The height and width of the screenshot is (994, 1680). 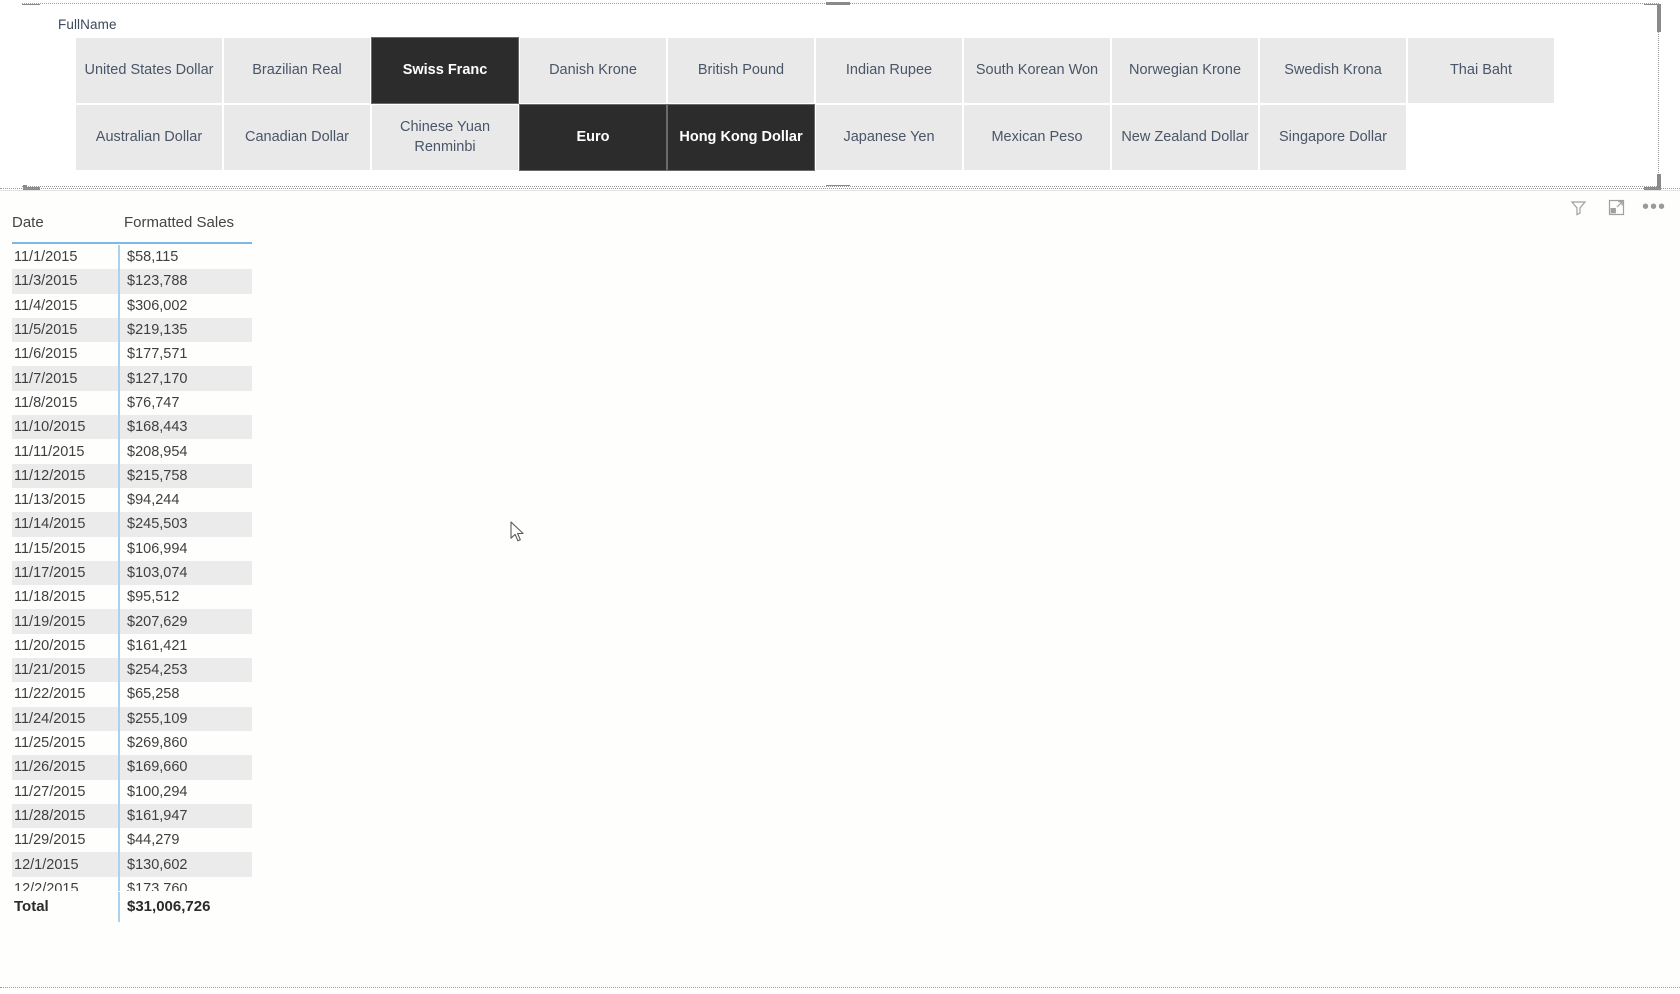 I want to click on table-row: 11/27/2015 $100,294, so click(x=142, y=791).